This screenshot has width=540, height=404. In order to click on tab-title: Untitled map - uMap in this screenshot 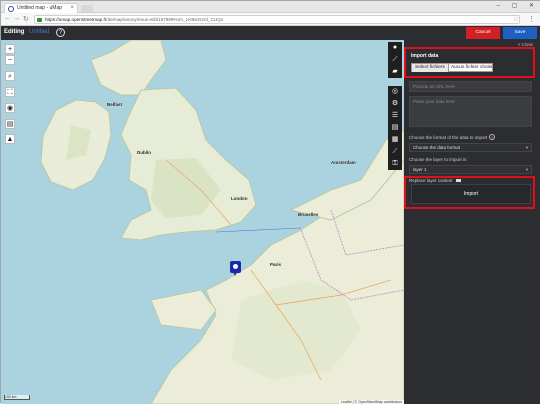, I will do `click(40, 8)`.